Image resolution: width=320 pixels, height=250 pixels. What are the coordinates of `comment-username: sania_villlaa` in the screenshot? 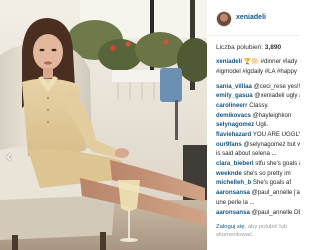 It's located at (234, 86).